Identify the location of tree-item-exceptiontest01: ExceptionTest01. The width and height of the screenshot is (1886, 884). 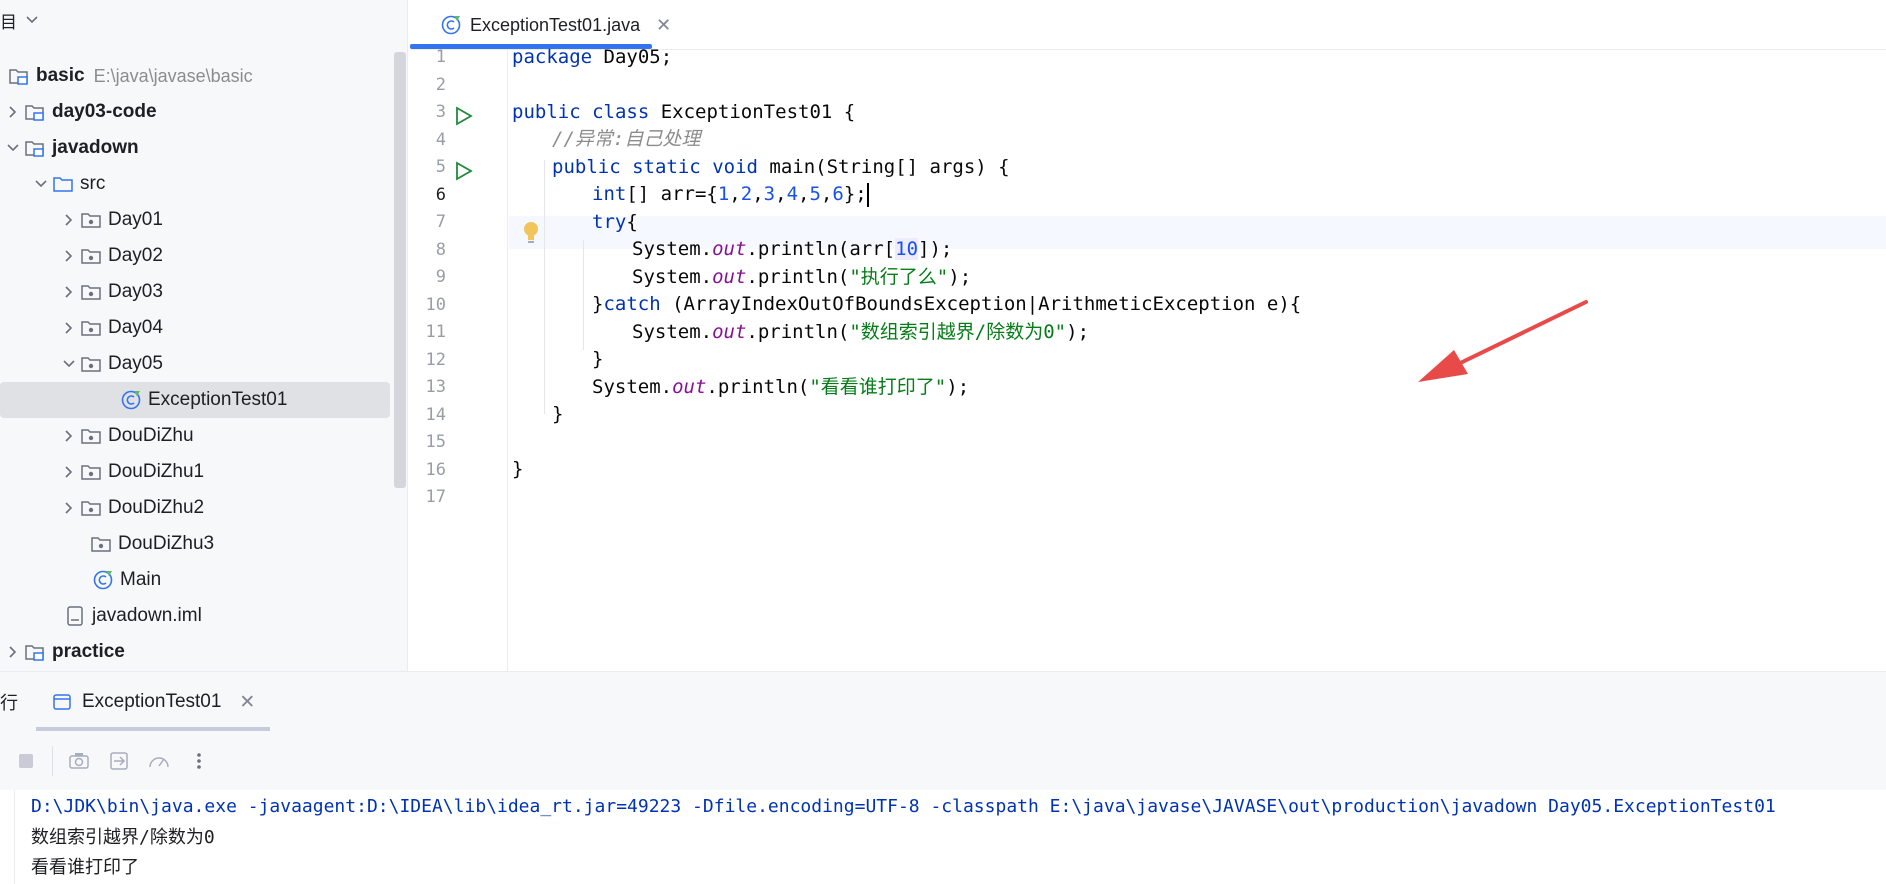
(195, 400).